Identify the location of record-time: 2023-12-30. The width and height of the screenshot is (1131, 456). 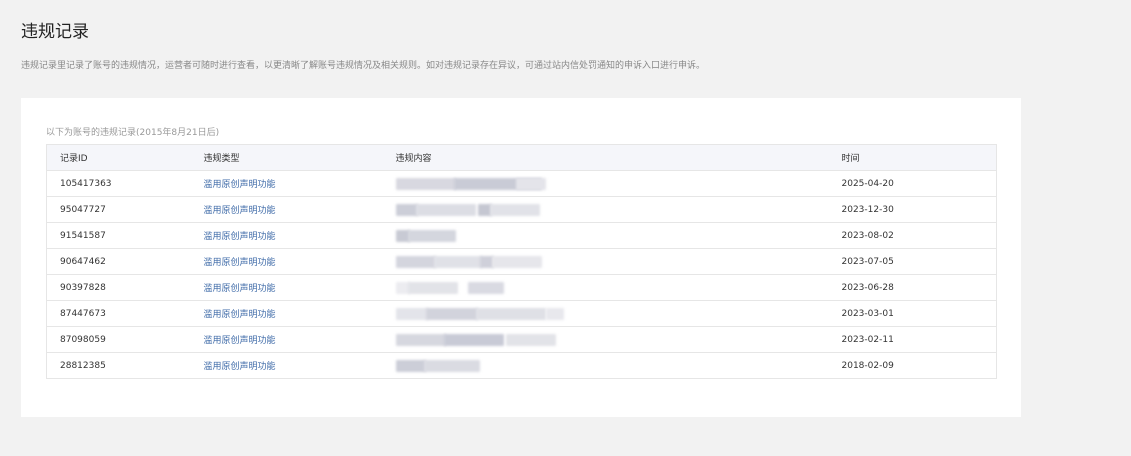
(912, 209).